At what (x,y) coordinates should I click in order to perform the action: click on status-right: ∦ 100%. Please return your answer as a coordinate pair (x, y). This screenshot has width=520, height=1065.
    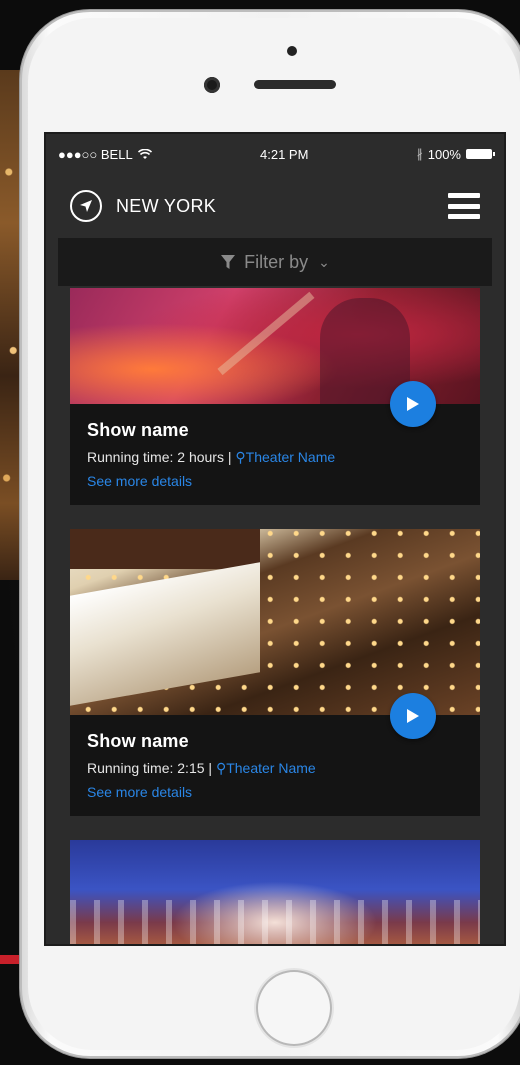
    Looking at the image, I should click on (455, 154).